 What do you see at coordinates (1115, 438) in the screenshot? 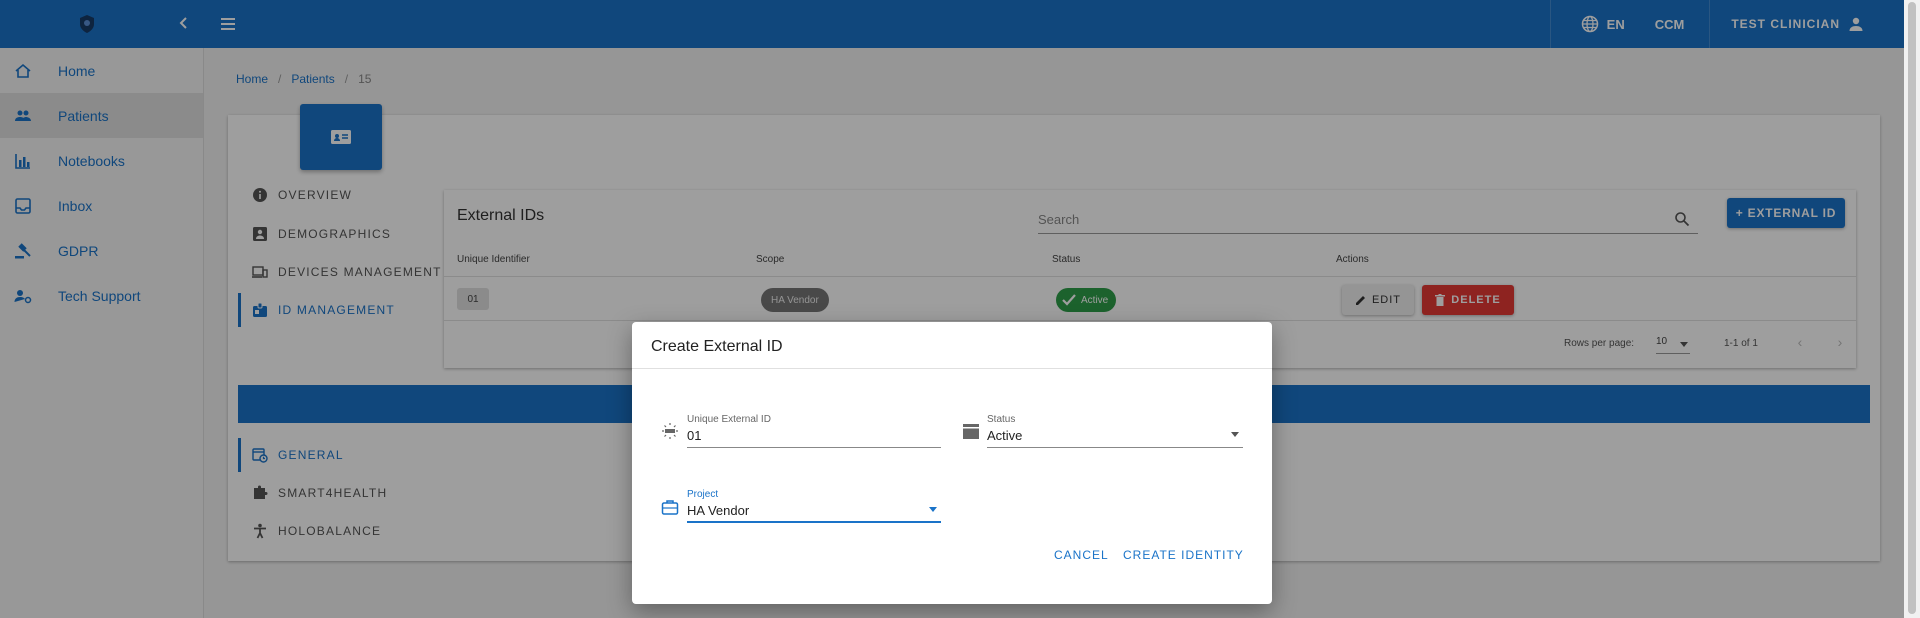
I see `field-value: Active` at bounding box center [1115, 438].